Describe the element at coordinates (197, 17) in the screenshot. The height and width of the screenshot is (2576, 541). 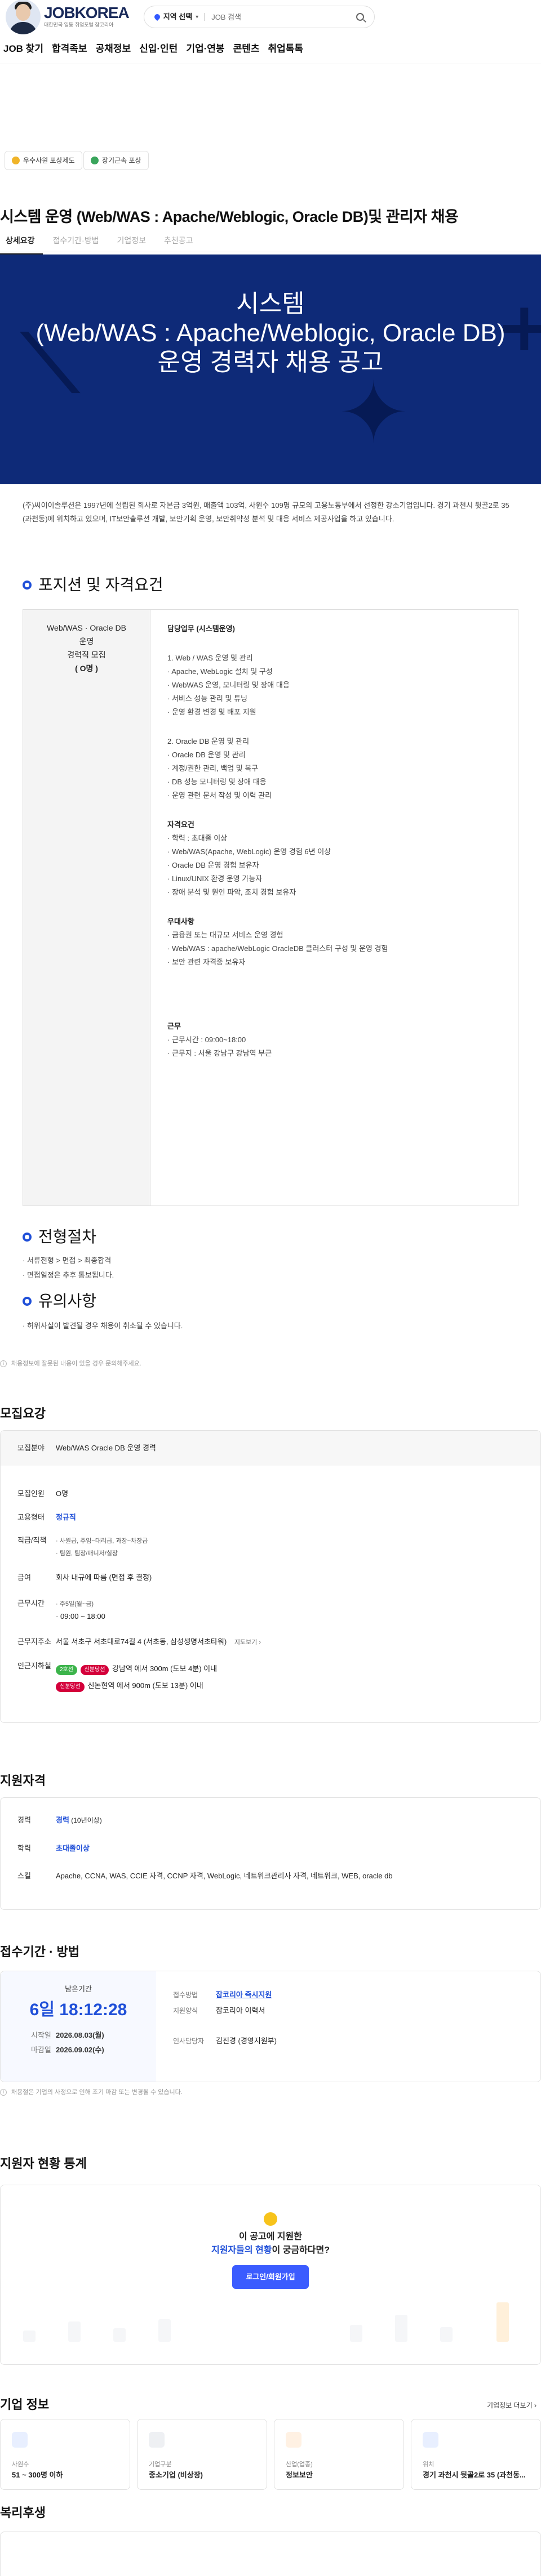
I see `chevron-down-icon: ▾` at that location.